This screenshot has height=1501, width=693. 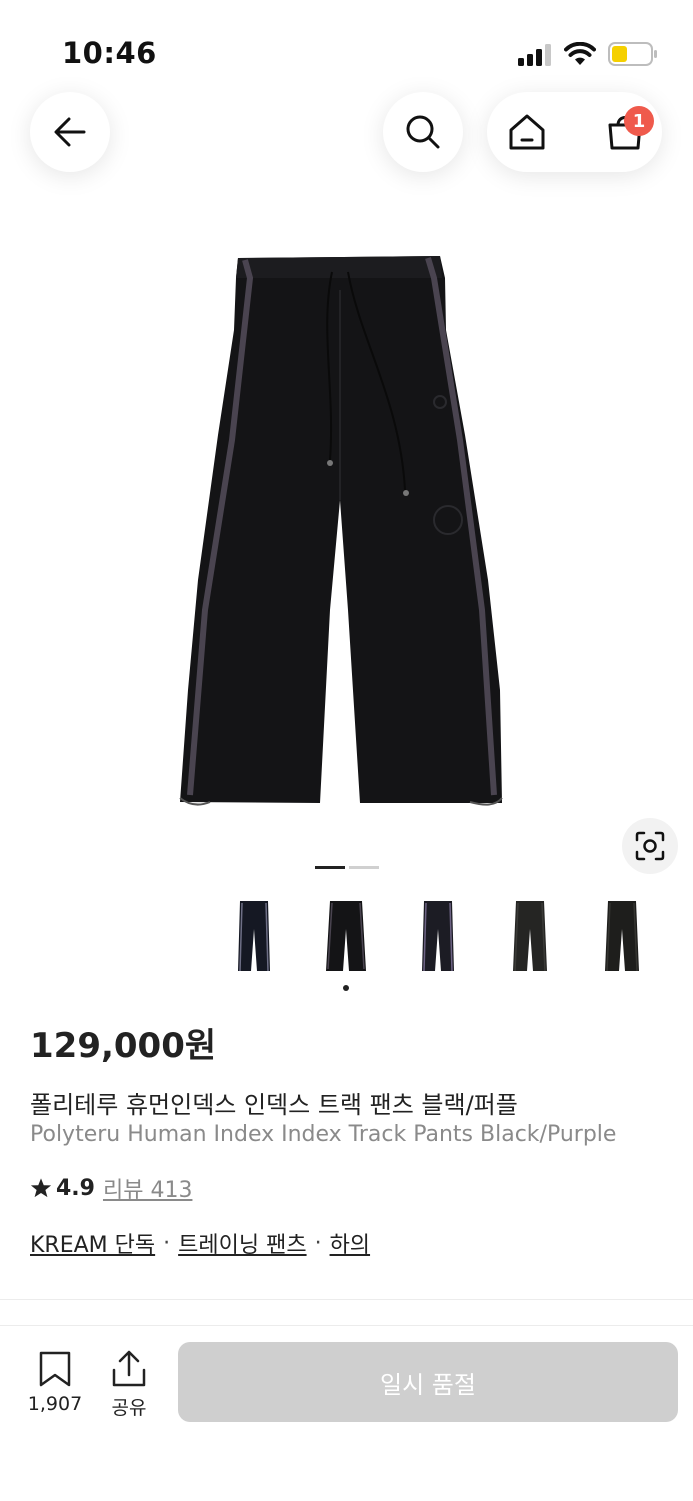 I want to click on bookmark-icon, so click(x=55, y=1369).